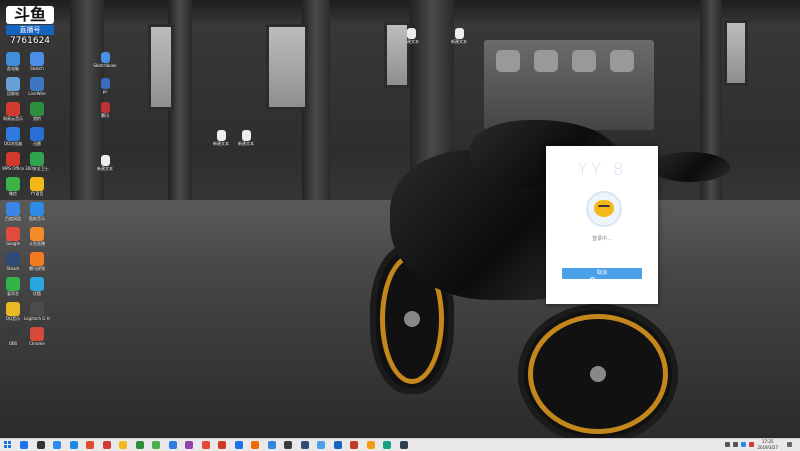 This screenshot has width=800, height=451. Describe the element at coordinates (13, 236) in the screenshot. I see `desktop-icon: Google` at that location.